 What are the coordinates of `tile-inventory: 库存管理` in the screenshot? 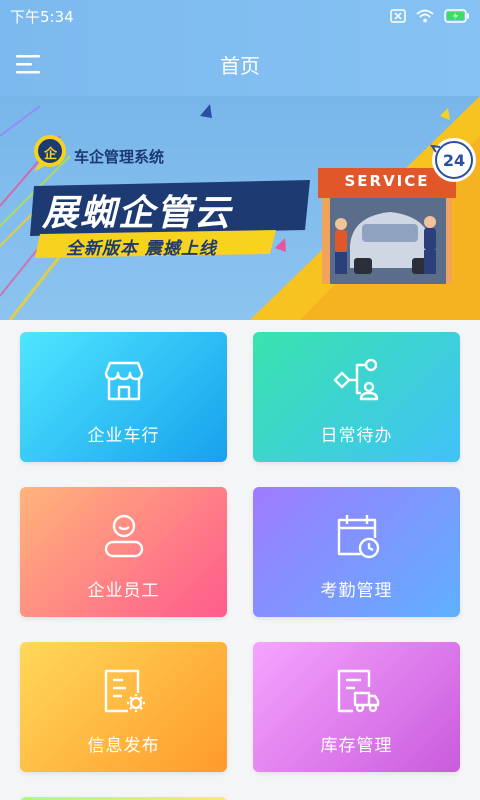 It's located at (356, 707).